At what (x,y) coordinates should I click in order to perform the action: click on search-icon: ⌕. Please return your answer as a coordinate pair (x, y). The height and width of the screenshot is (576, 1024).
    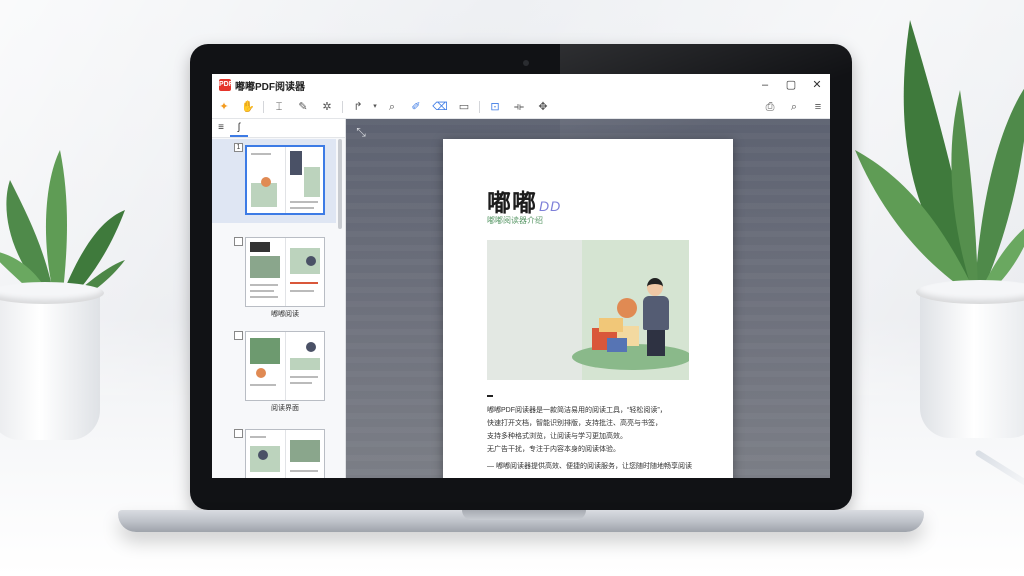
    Looking at the image, I should click on (794, 107).